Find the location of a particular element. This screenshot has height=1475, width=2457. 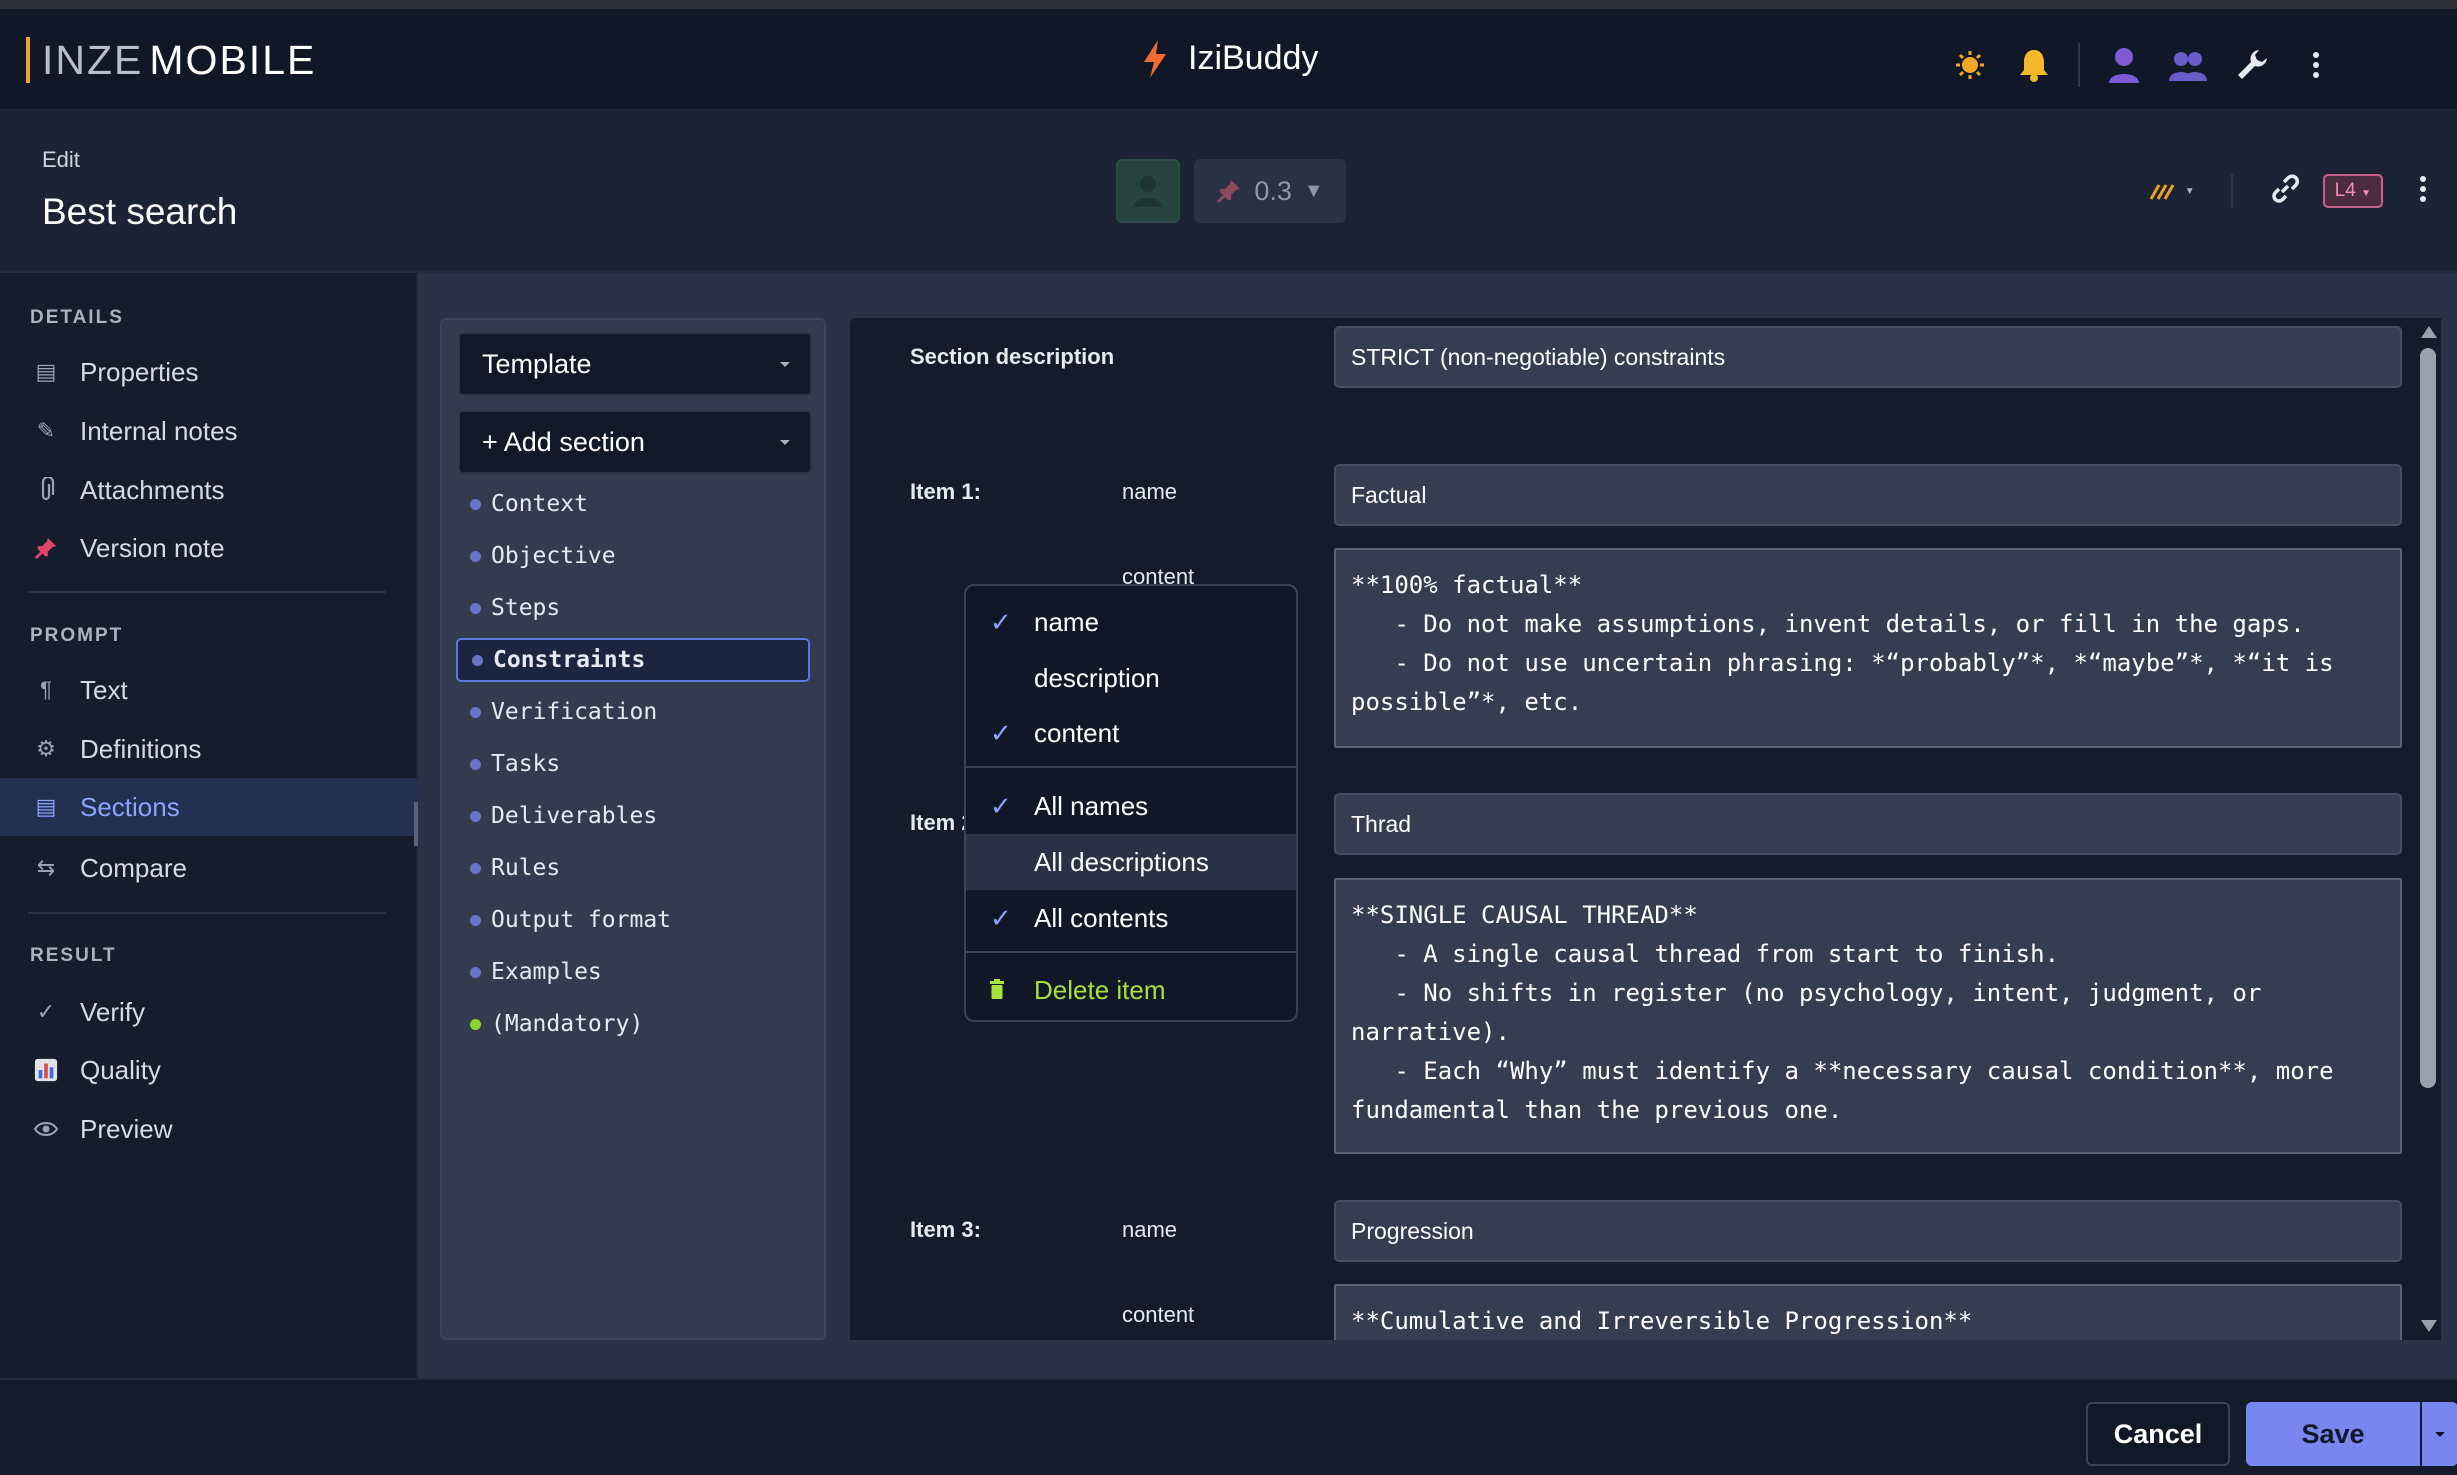

section-item-mandatory: (Mandatory) is located at coordinates (633, 1024).